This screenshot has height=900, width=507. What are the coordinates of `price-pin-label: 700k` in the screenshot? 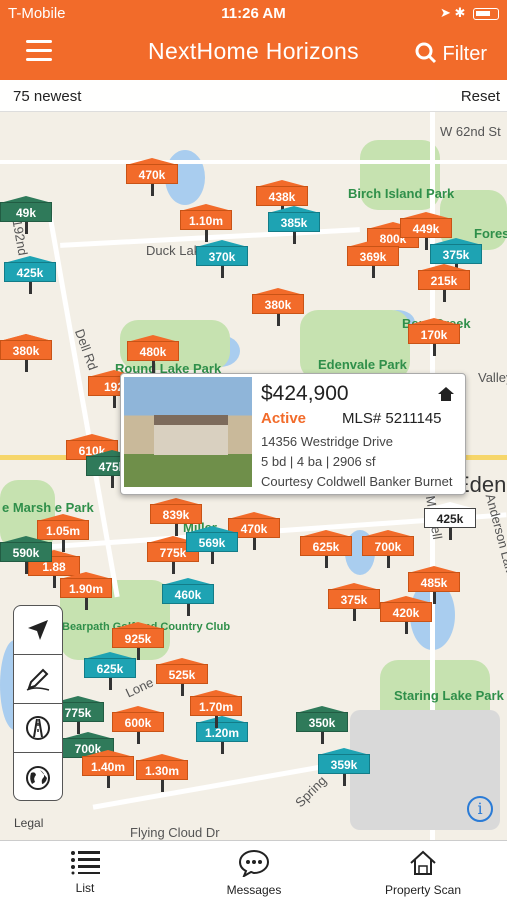 It's located at (388, 546).